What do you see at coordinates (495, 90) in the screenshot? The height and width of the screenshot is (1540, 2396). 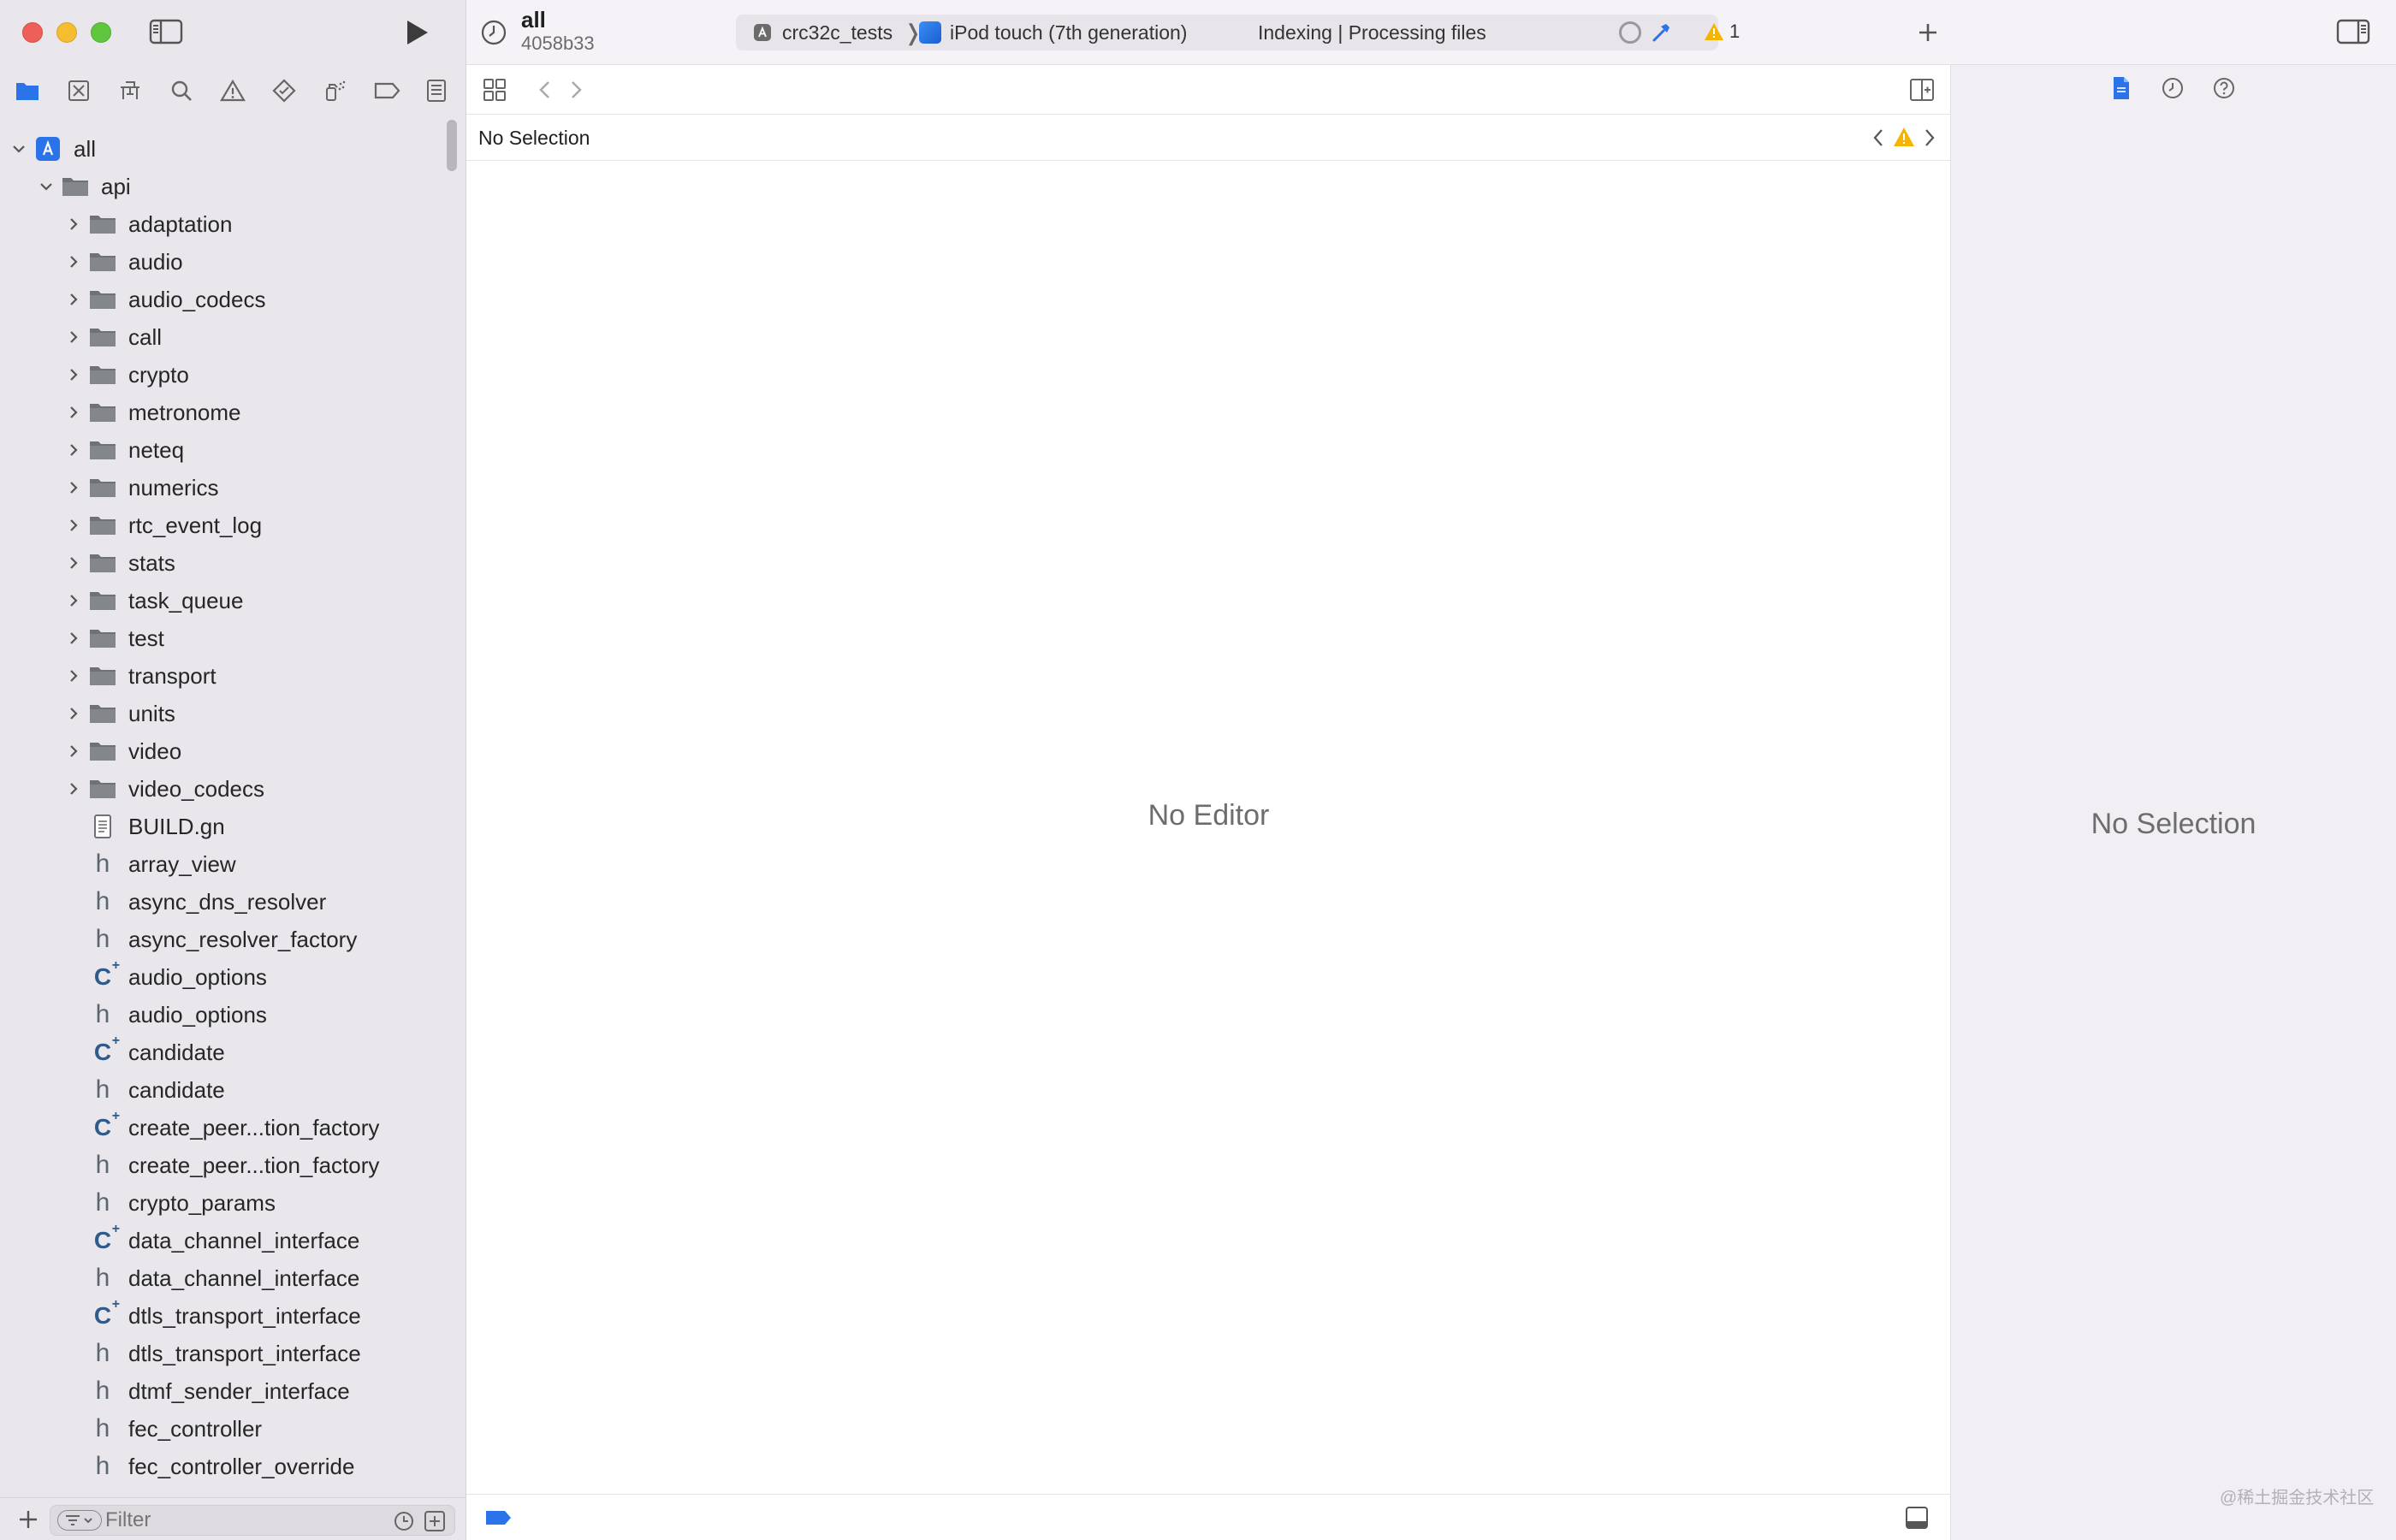 I see `related-items-grid-icon` at bounding box center [495, 90].